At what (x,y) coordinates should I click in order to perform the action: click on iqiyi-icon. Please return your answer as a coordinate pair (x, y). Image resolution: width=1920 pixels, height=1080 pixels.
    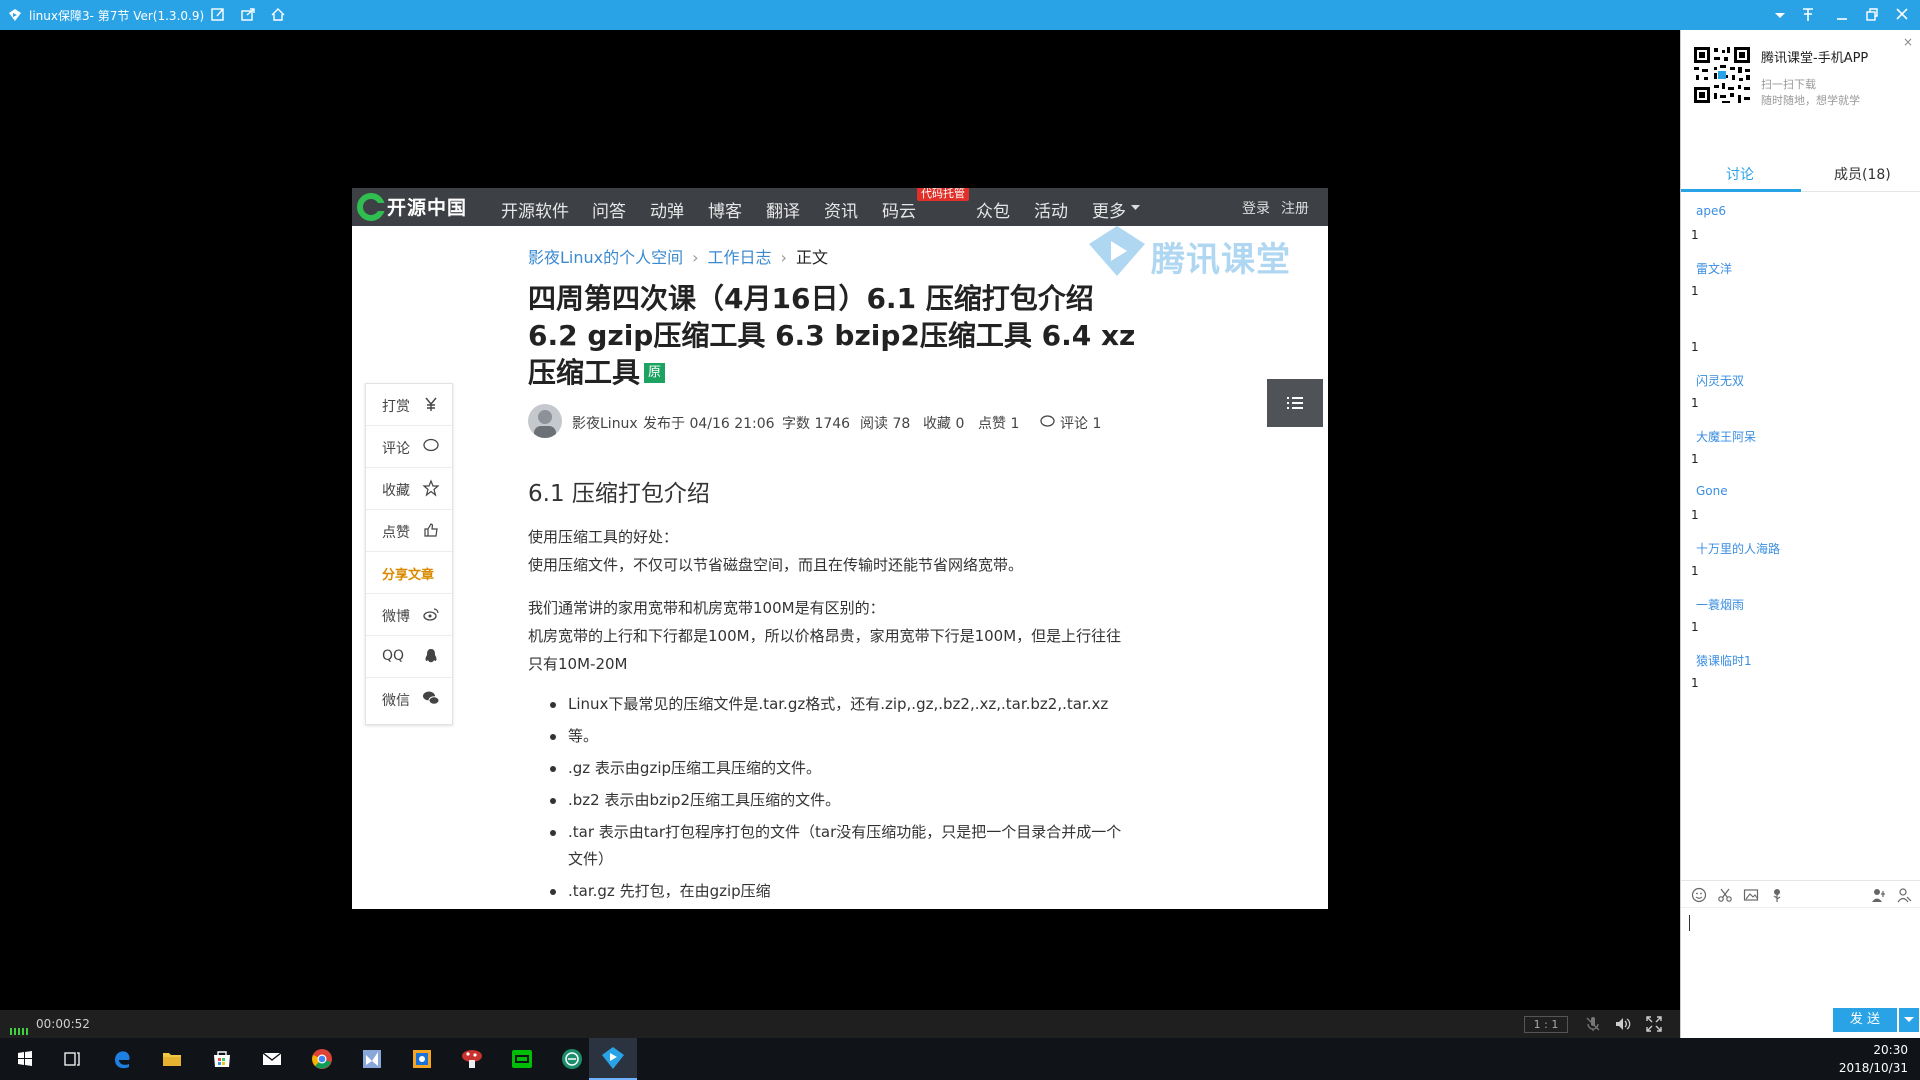
    Looking at the image, I should click on (522, 1059).